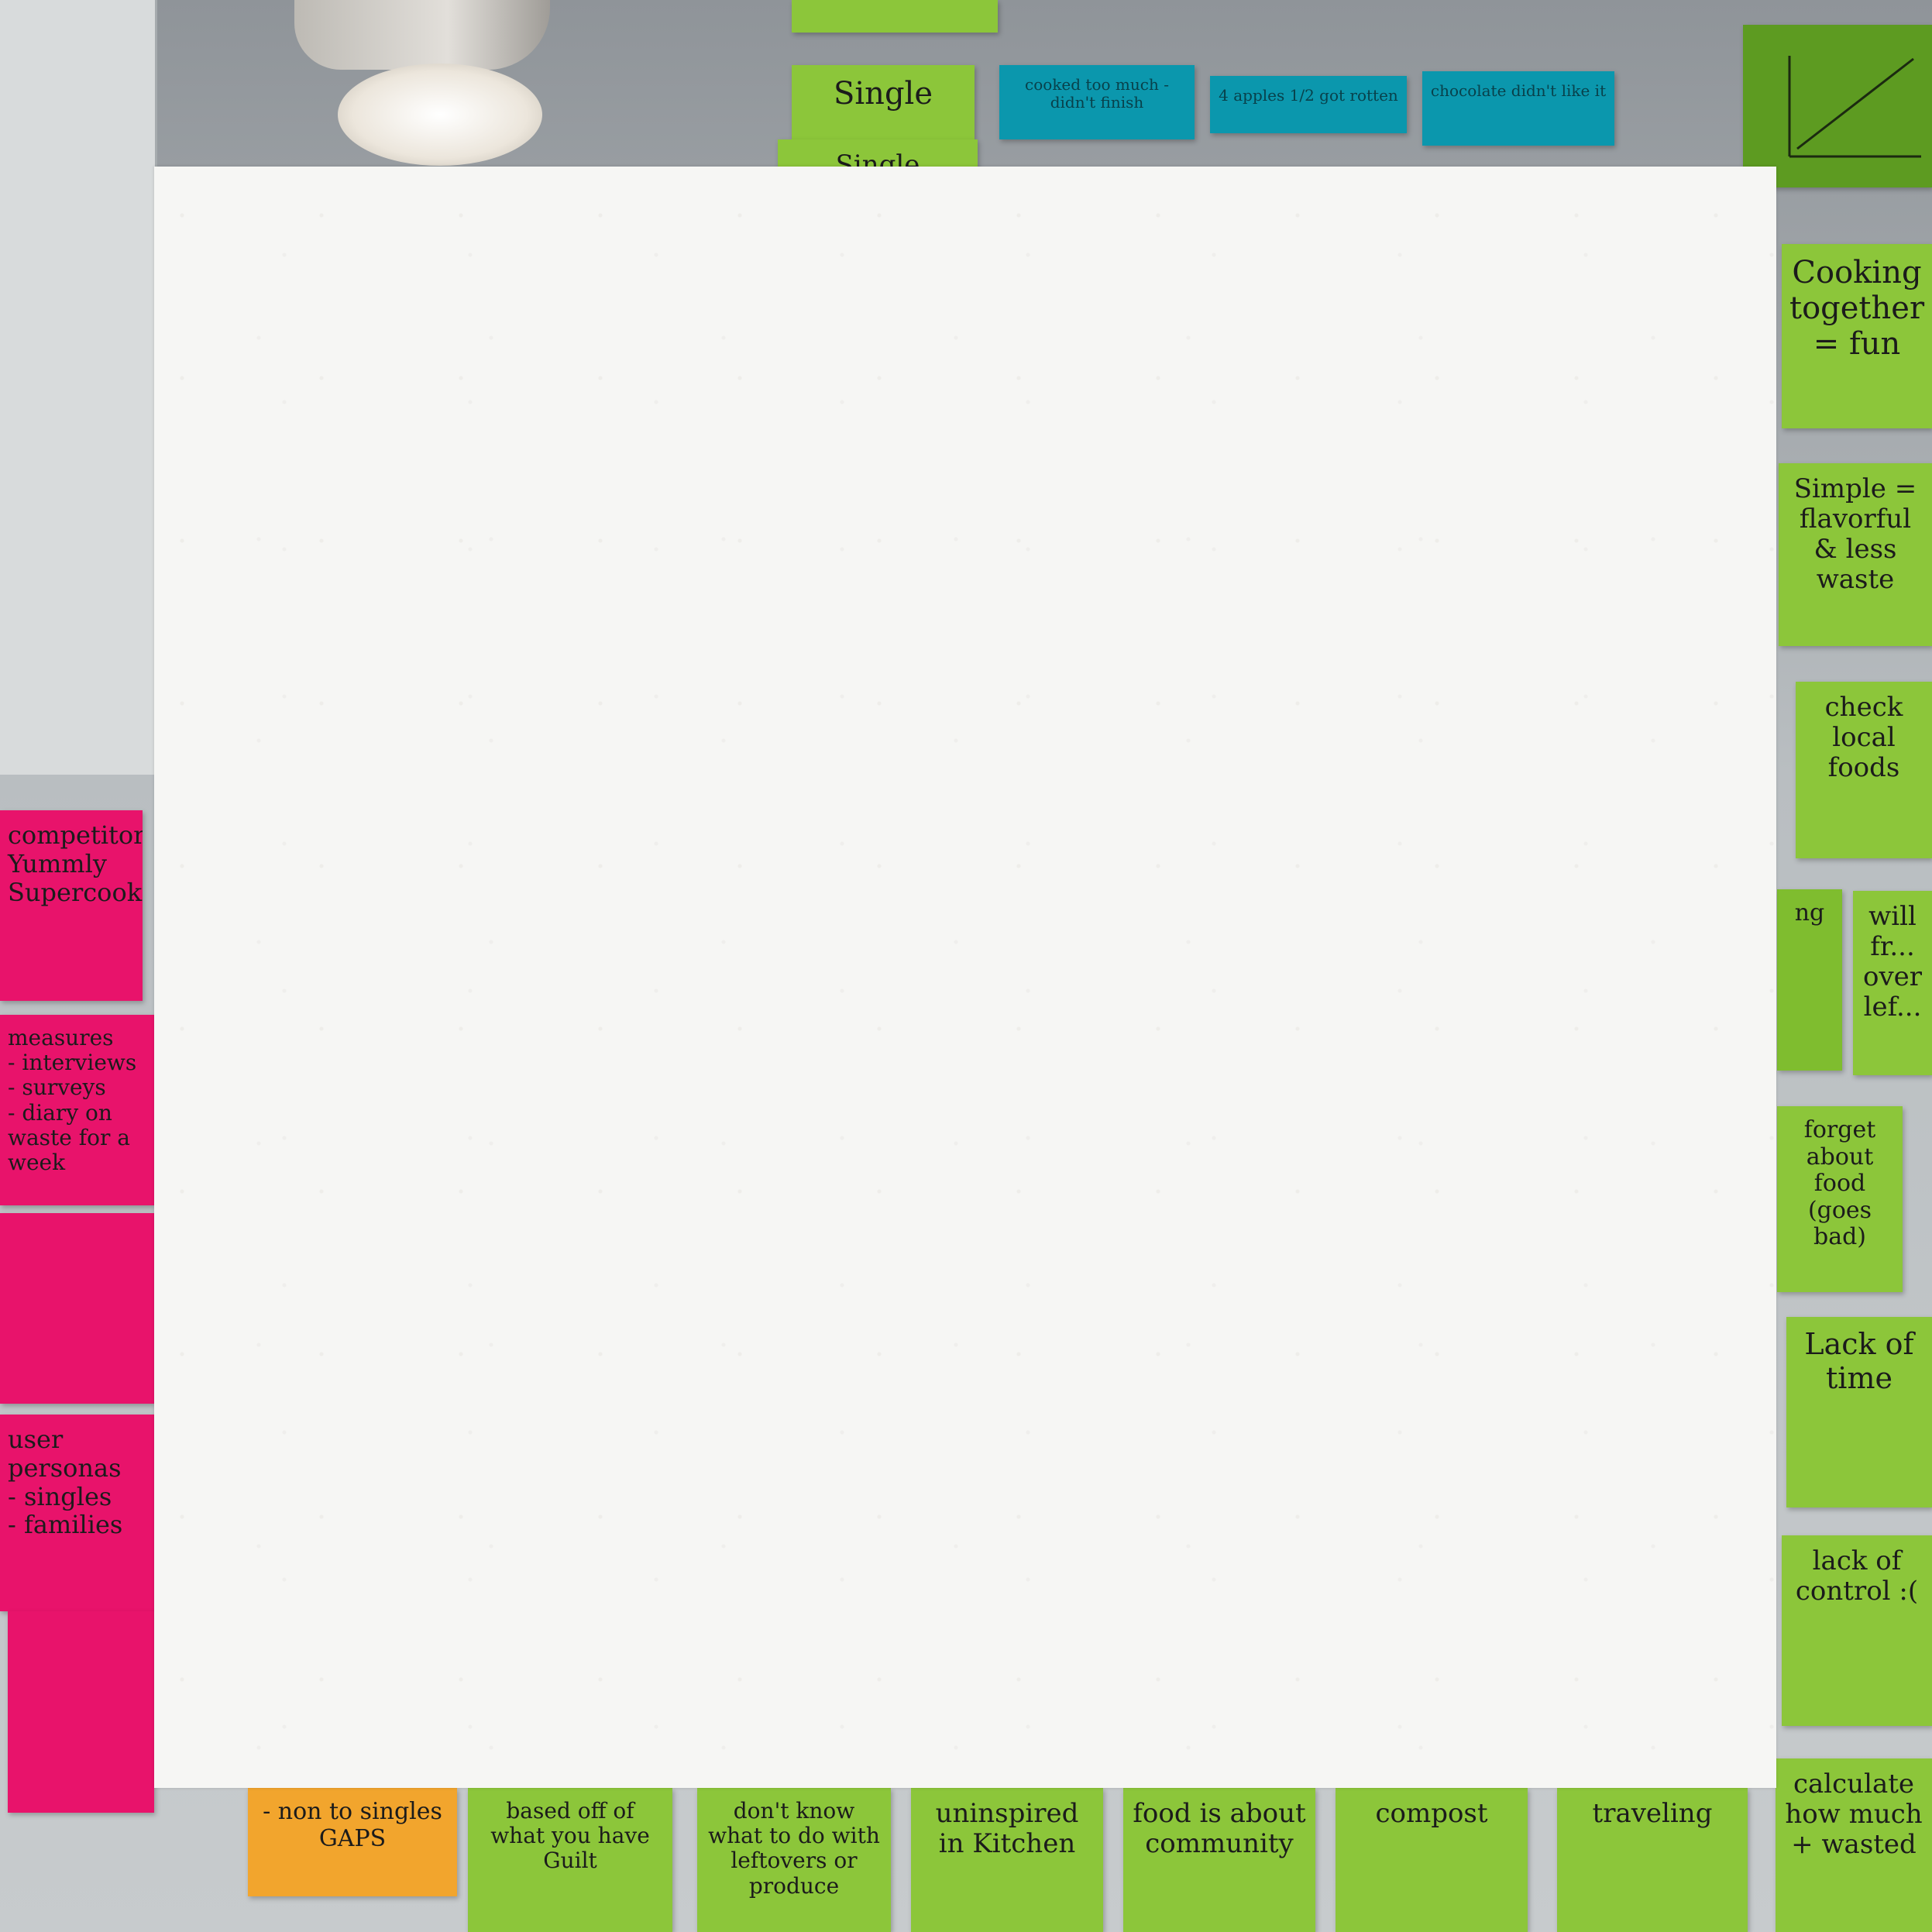 The width and height of the screenshot is (1932, 1932). What do you see at coordinates (65, 1483) in the screenshot?
I see `note-text: user personas - singles - families` at bounding box center [65, 1483].